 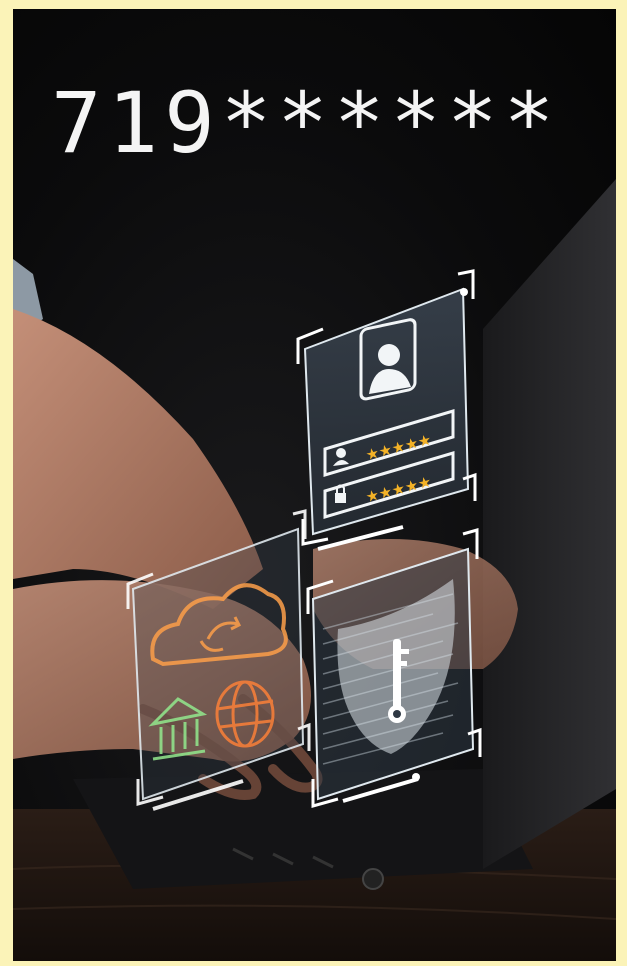 I want to click on laptop-port, so click(x=373, y=879).